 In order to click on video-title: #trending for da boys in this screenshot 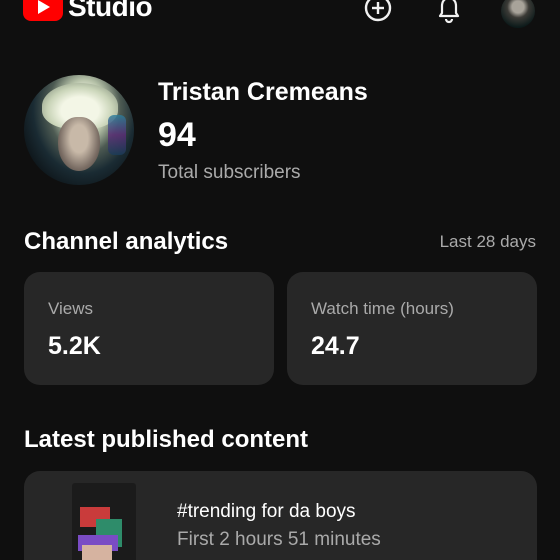, I will do `click(266, 511)`.